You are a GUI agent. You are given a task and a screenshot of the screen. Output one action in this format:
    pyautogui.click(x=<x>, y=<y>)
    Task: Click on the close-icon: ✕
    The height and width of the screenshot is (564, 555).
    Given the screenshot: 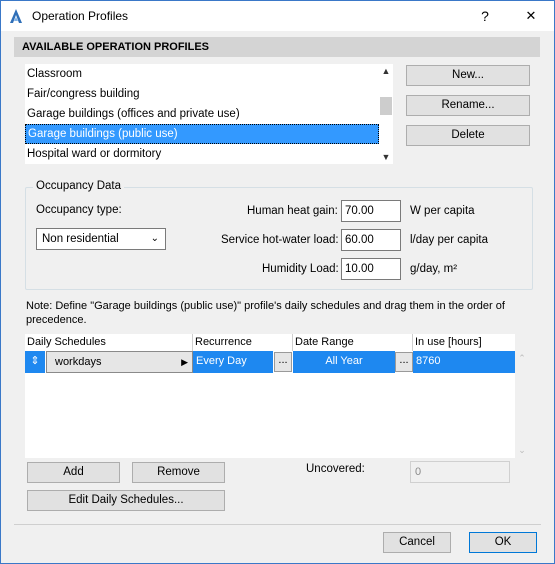 What is the action you would take?
    pyautogui.click(x=531, y=15)
    